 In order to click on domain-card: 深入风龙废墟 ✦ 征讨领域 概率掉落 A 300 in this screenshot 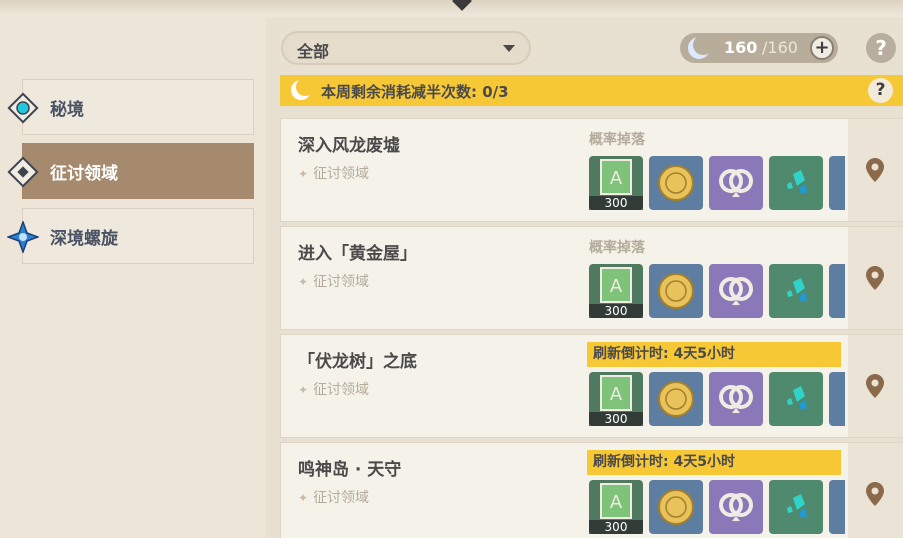, I will do `click(591, 170)`.